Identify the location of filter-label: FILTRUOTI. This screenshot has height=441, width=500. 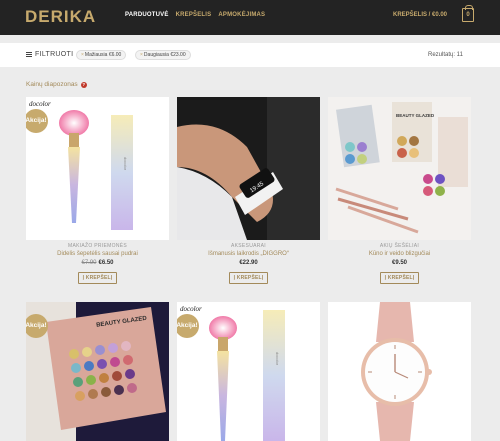
(54, 54).